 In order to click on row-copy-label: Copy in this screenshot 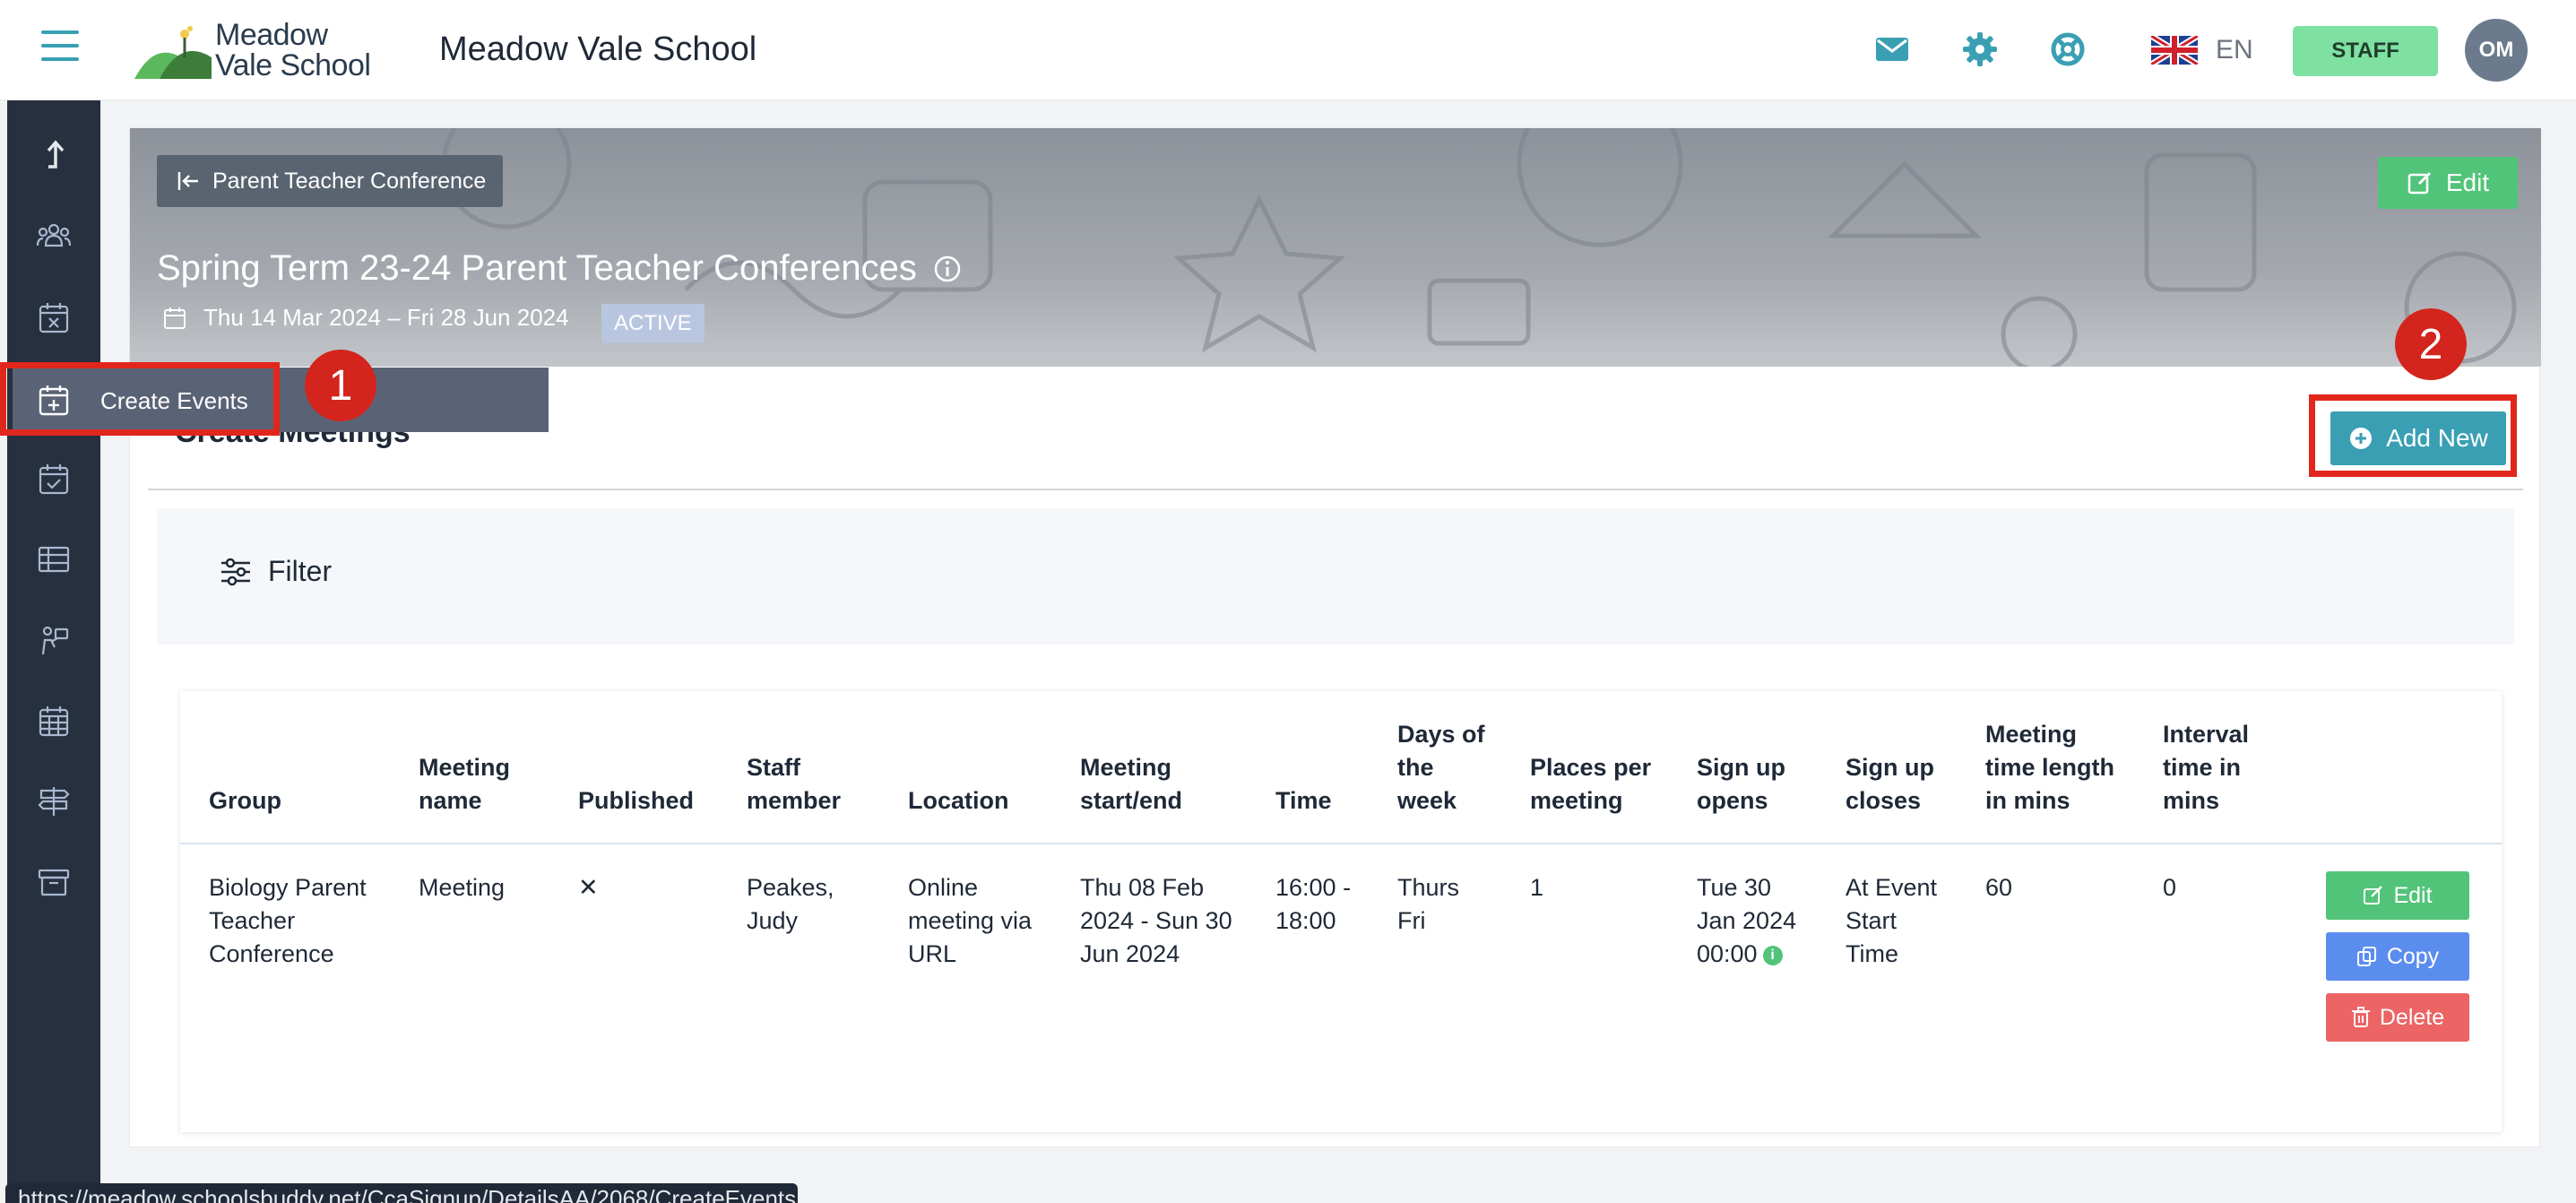, I will do `click(2413, 956)`.